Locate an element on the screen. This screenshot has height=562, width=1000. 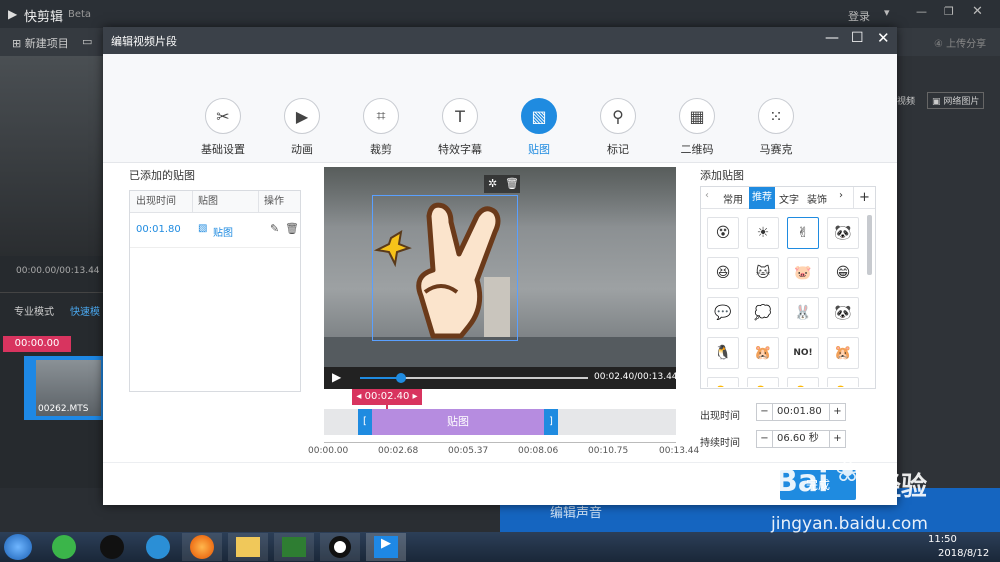
app-time-marker: 00:00.00 is located at coordinates (37, 344).